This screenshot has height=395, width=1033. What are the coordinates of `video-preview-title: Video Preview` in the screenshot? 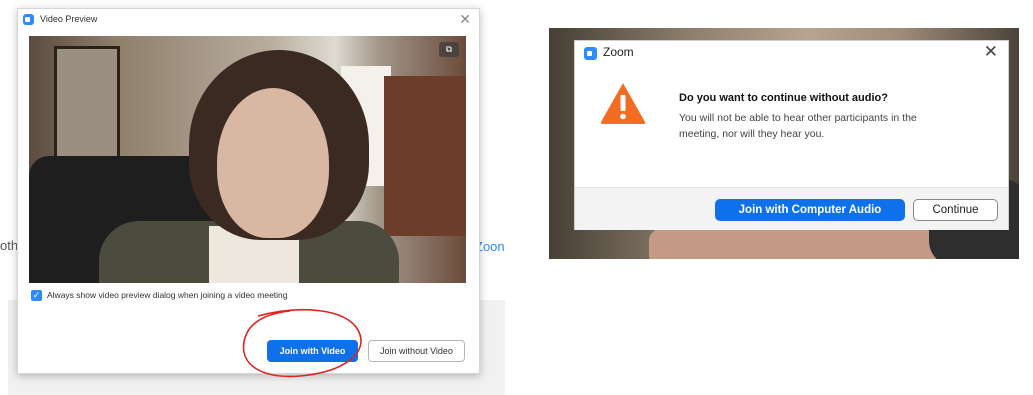 It's located at (69, 19).